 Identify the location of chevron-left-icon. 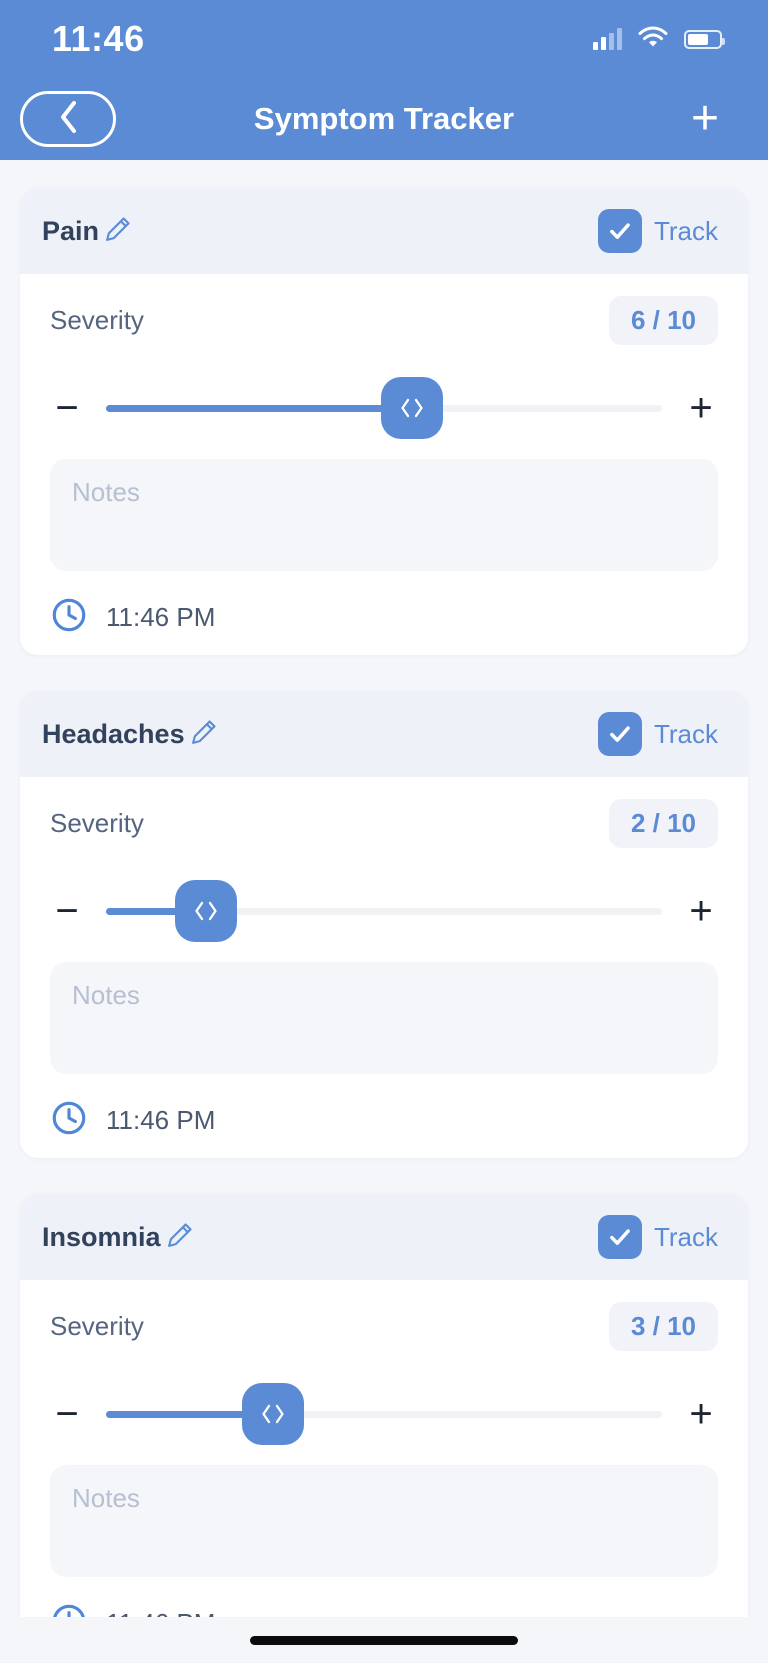
(68, 119).